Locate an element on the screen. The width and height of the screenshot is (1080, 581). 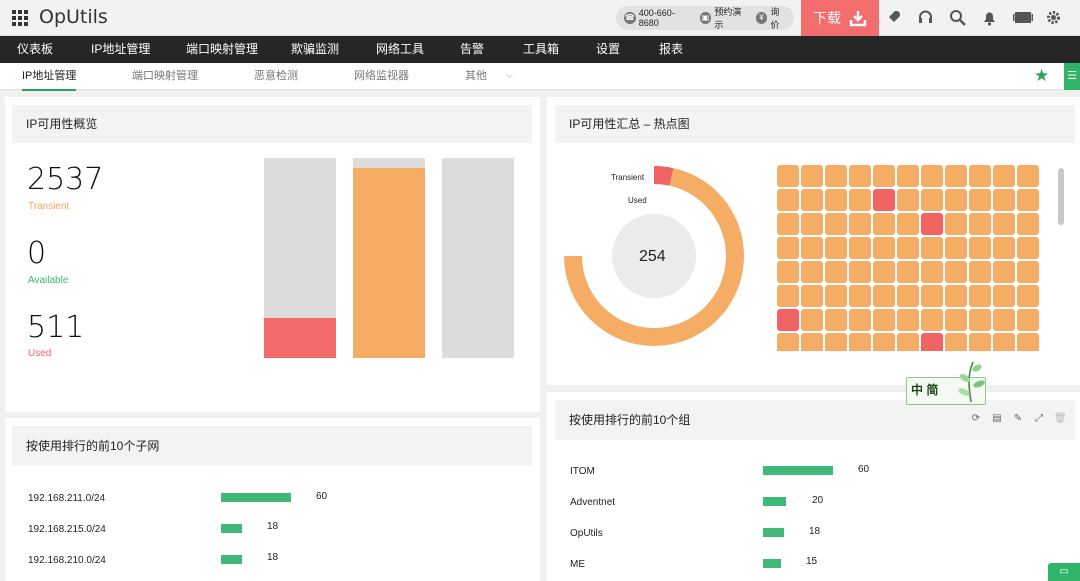
headset-icon is located at coordinates (925, 17).